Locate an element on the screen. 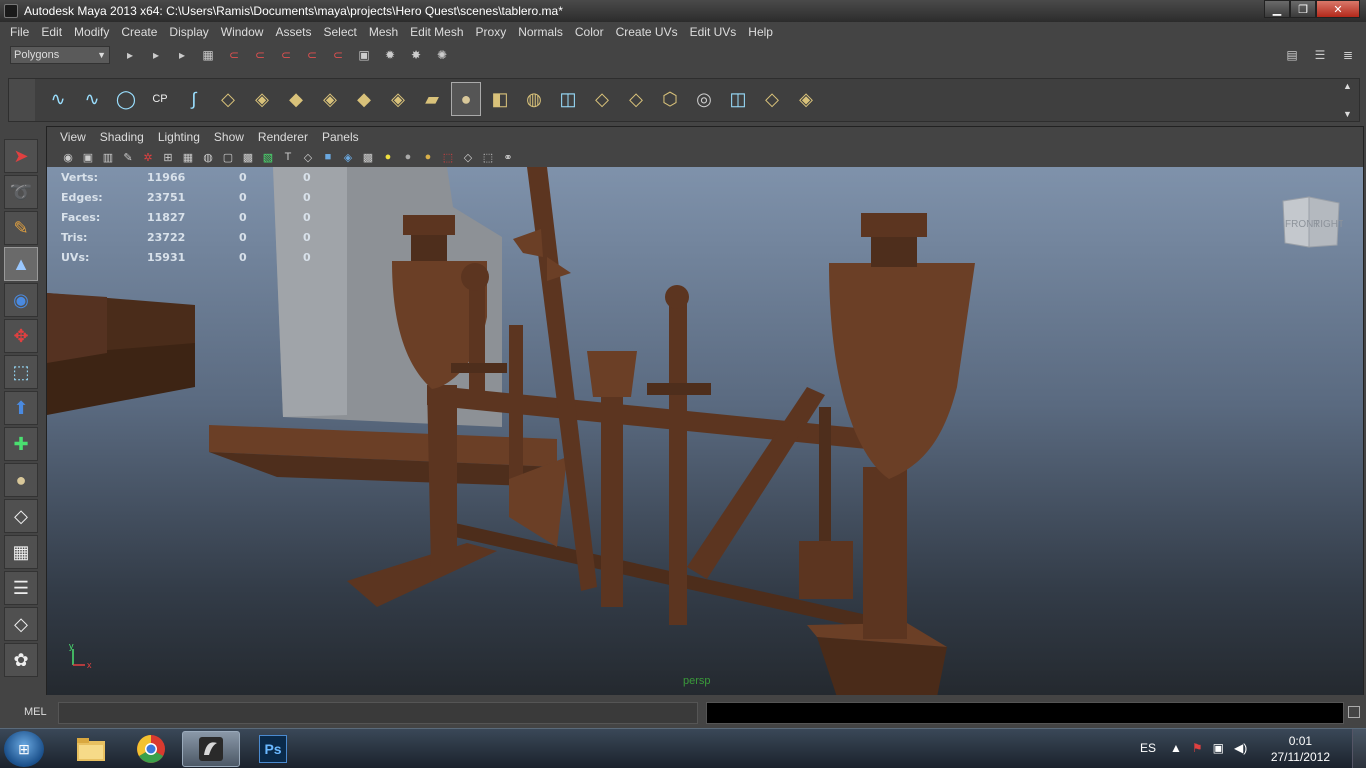  maximize-button: ❐ is located at coordinates (1303, 9).